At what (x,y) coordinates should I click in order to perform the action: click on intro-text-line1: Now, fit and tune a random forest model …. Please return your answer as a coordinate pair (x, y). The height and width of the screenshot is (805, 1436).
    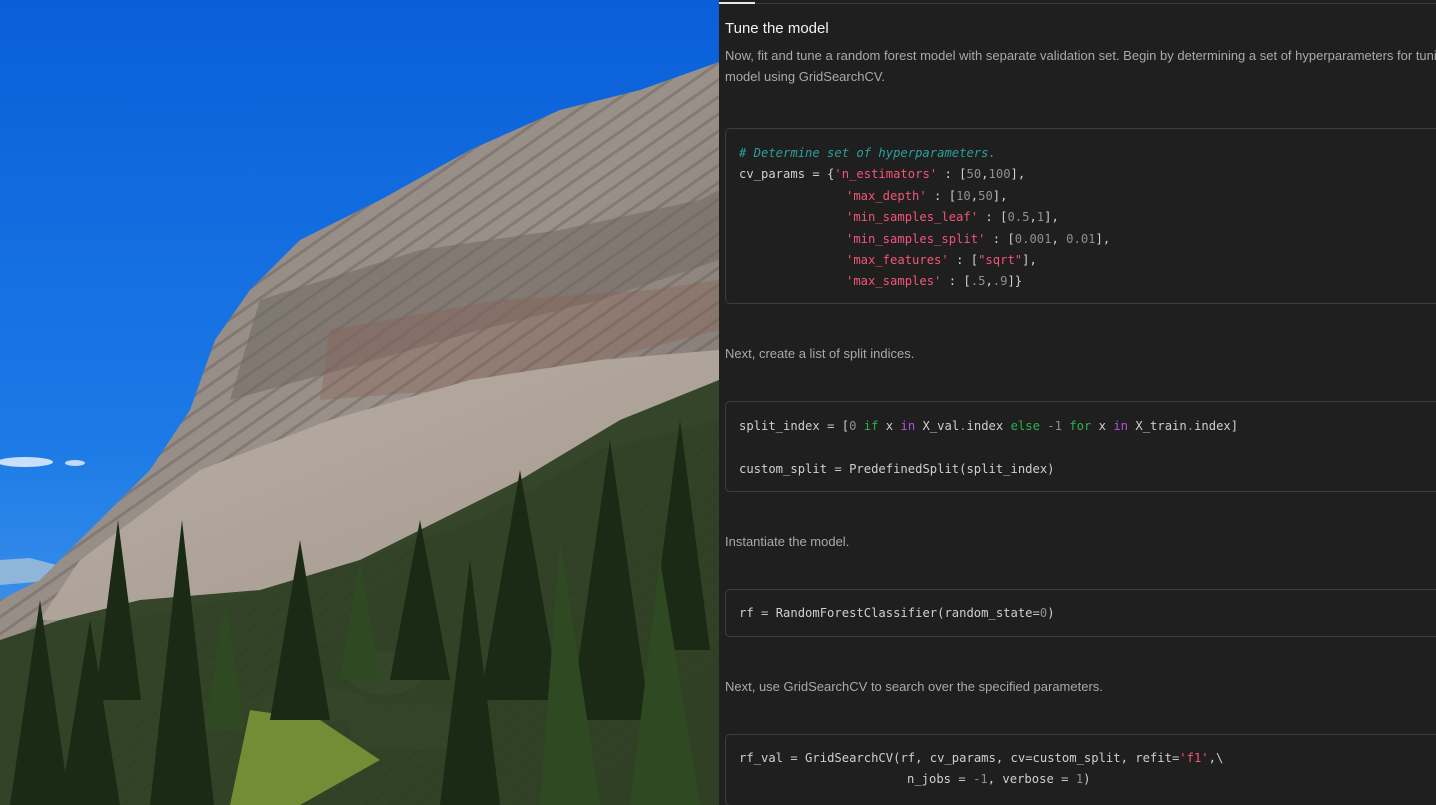
    Looking at the image, I should click on (1080, 55).